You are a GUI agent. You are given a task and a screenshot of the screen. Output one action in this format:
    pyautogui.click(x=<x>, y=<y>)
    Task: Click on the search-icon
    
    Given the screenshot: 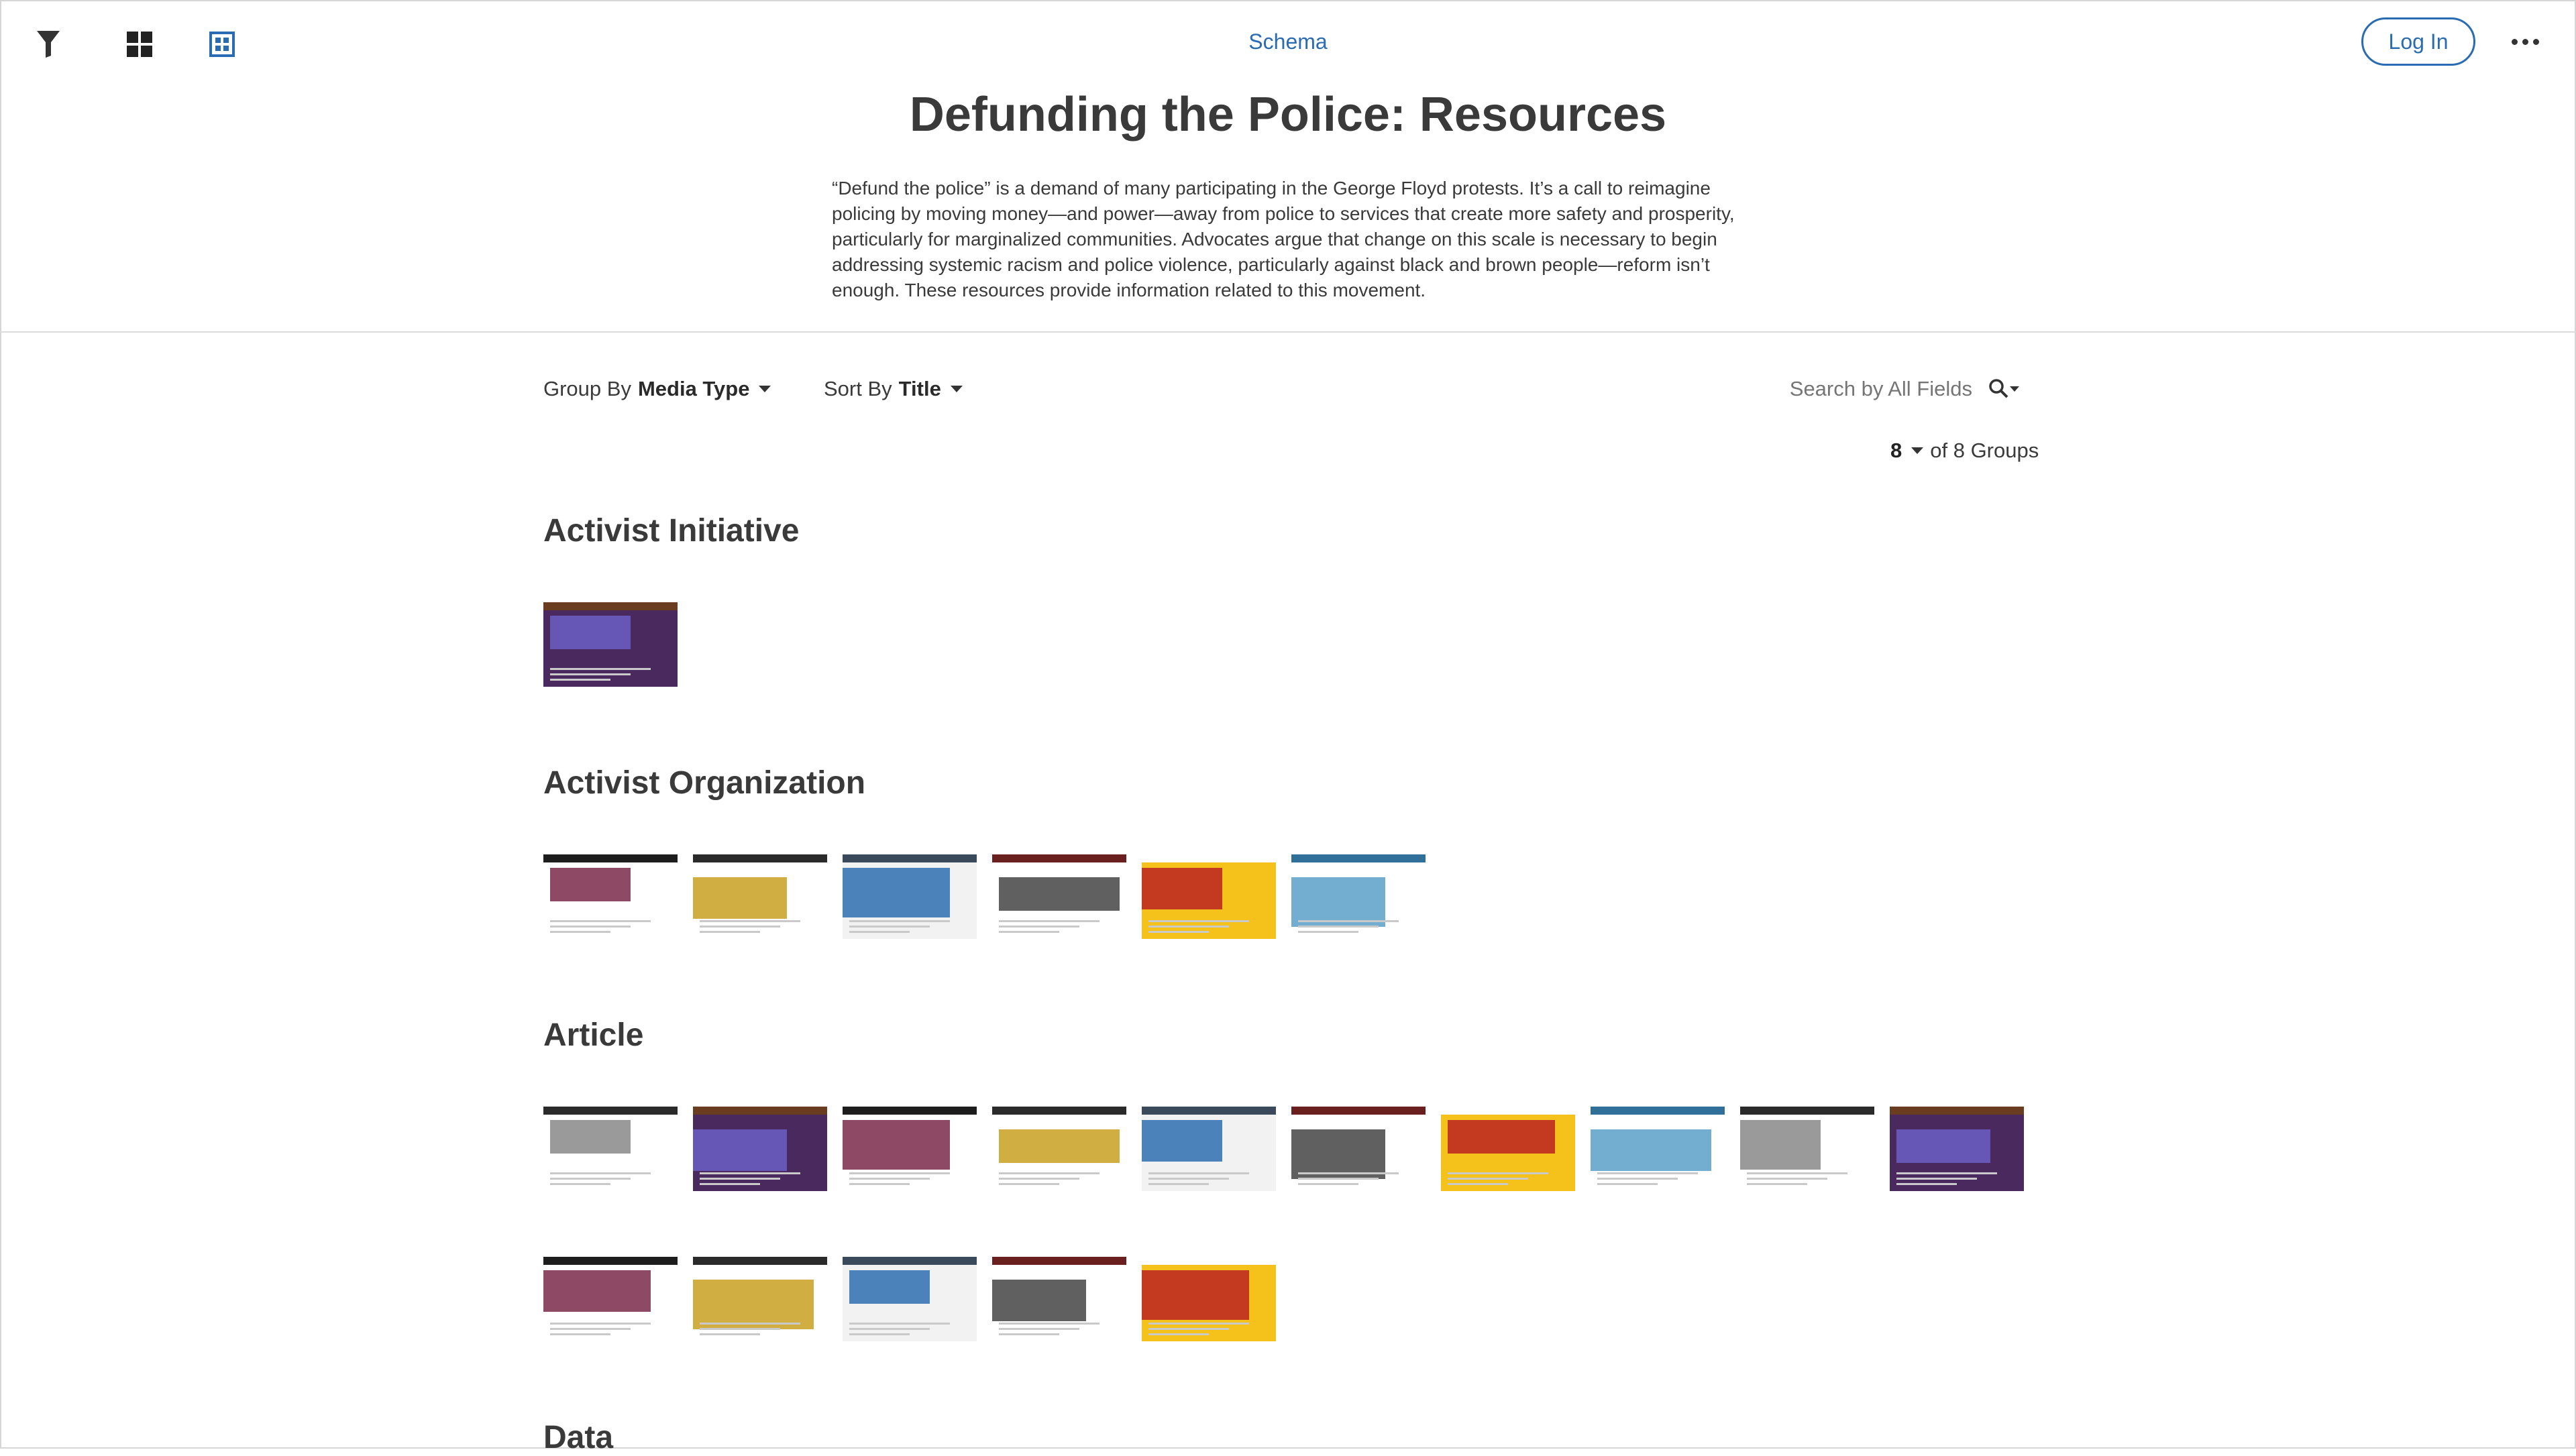 What is the action you would take?
    pyautogui.click(x=2007, y=389)
    